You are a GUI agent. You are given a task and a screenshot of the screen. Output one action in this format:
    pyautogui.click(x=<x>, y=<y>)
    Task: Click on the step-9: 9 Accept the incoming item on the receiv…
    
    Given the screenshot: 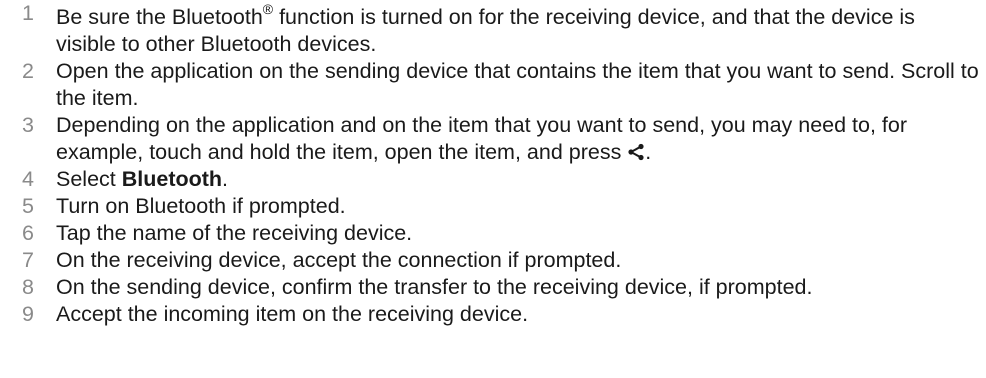 What is the action you would take?
    pyautogui.click(x=500, y=314)
    